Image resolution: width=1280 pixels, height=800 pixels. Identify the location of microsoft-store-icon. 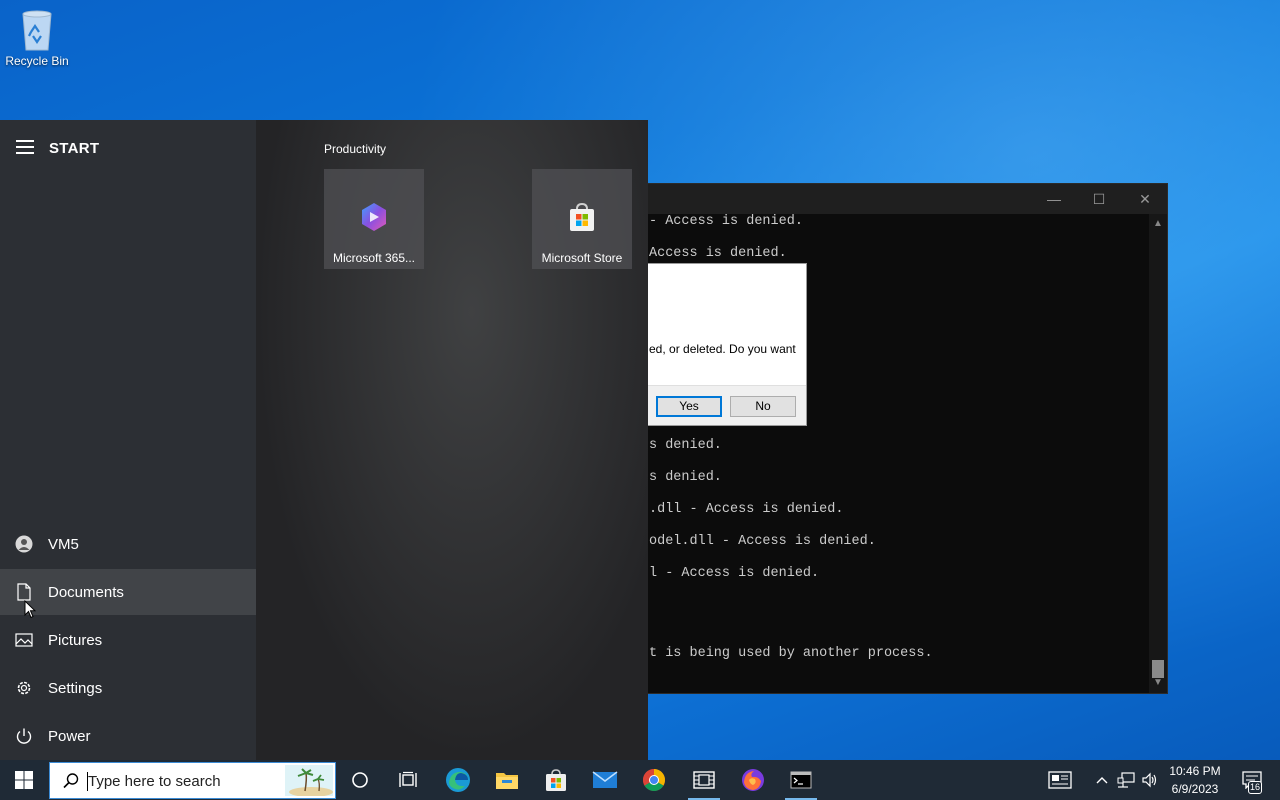
(582, 217).